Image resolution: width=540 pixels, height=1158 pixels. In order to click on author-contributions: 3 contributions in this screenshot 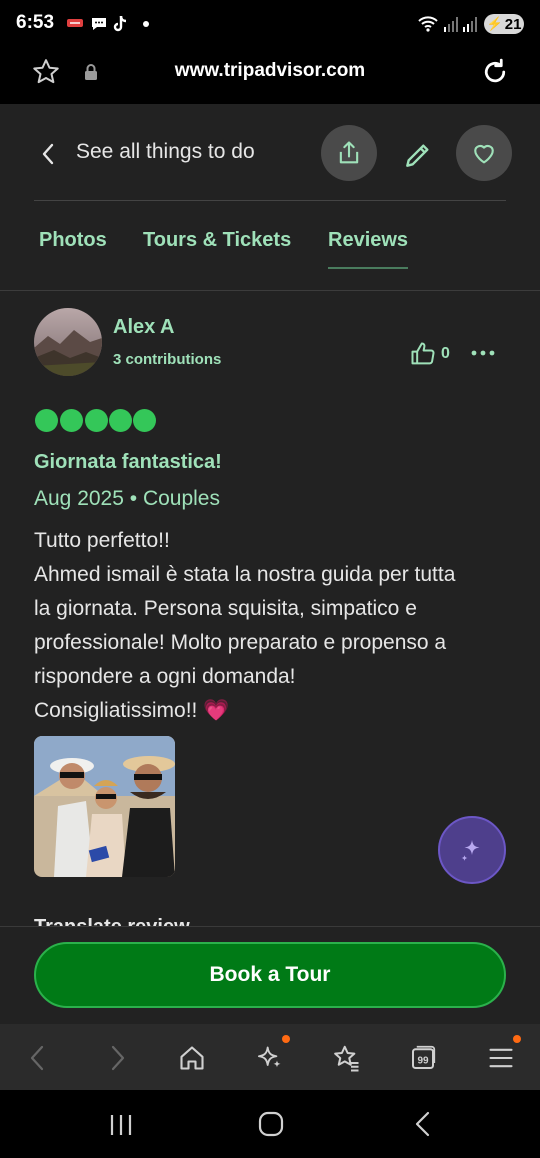, I will do `click(167, 359)`.